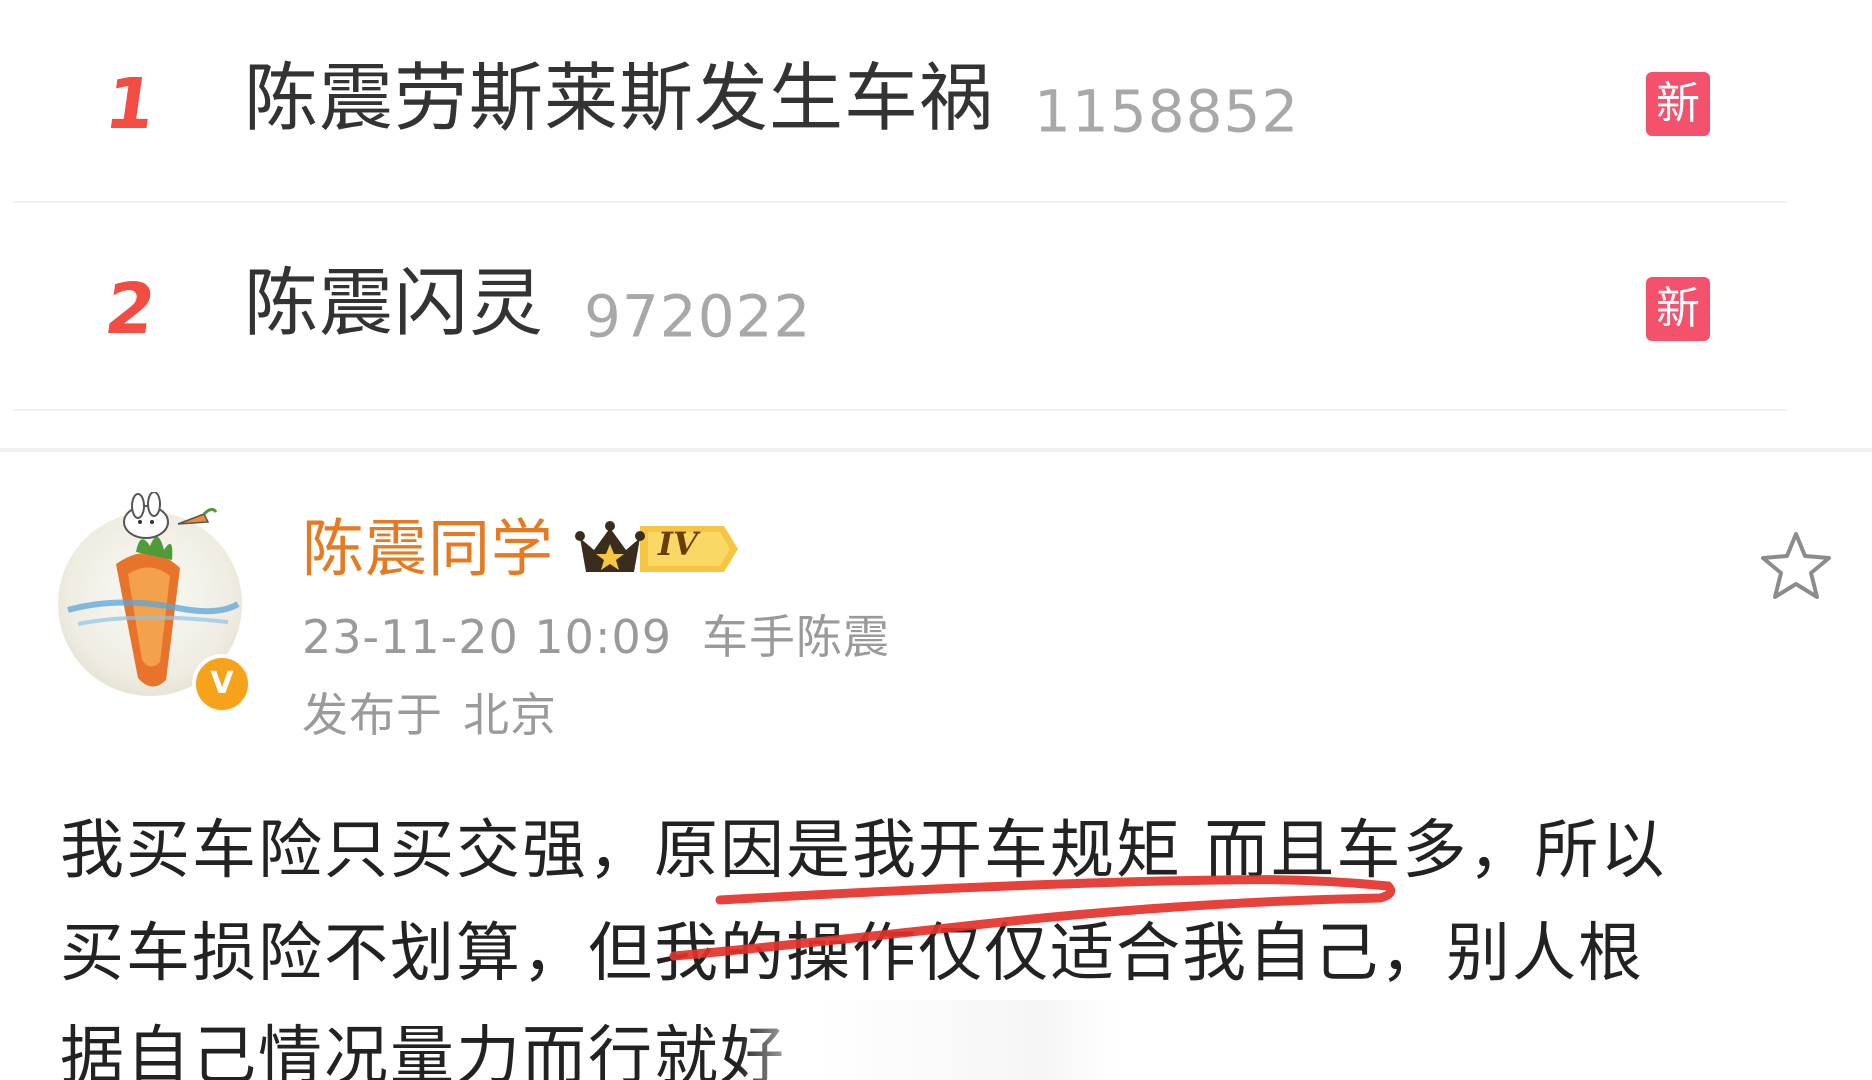 The image size is (1872, 1080). I want to click on hot-search-count: 972022, so click(698, 316).